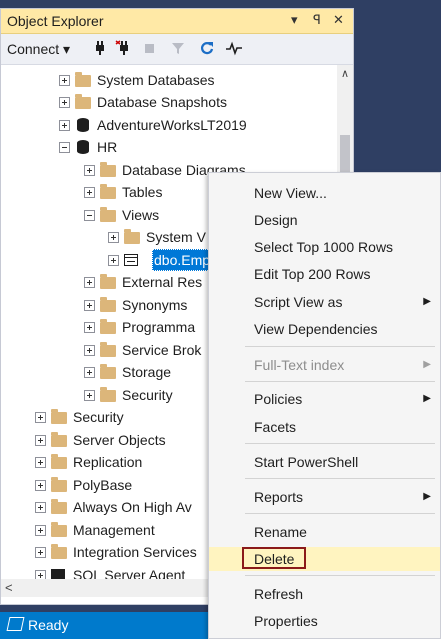 This screenshot has width=441, height=639. I want to click on menu-item-start-powershell: Start PowerShell, so click(324, 462).